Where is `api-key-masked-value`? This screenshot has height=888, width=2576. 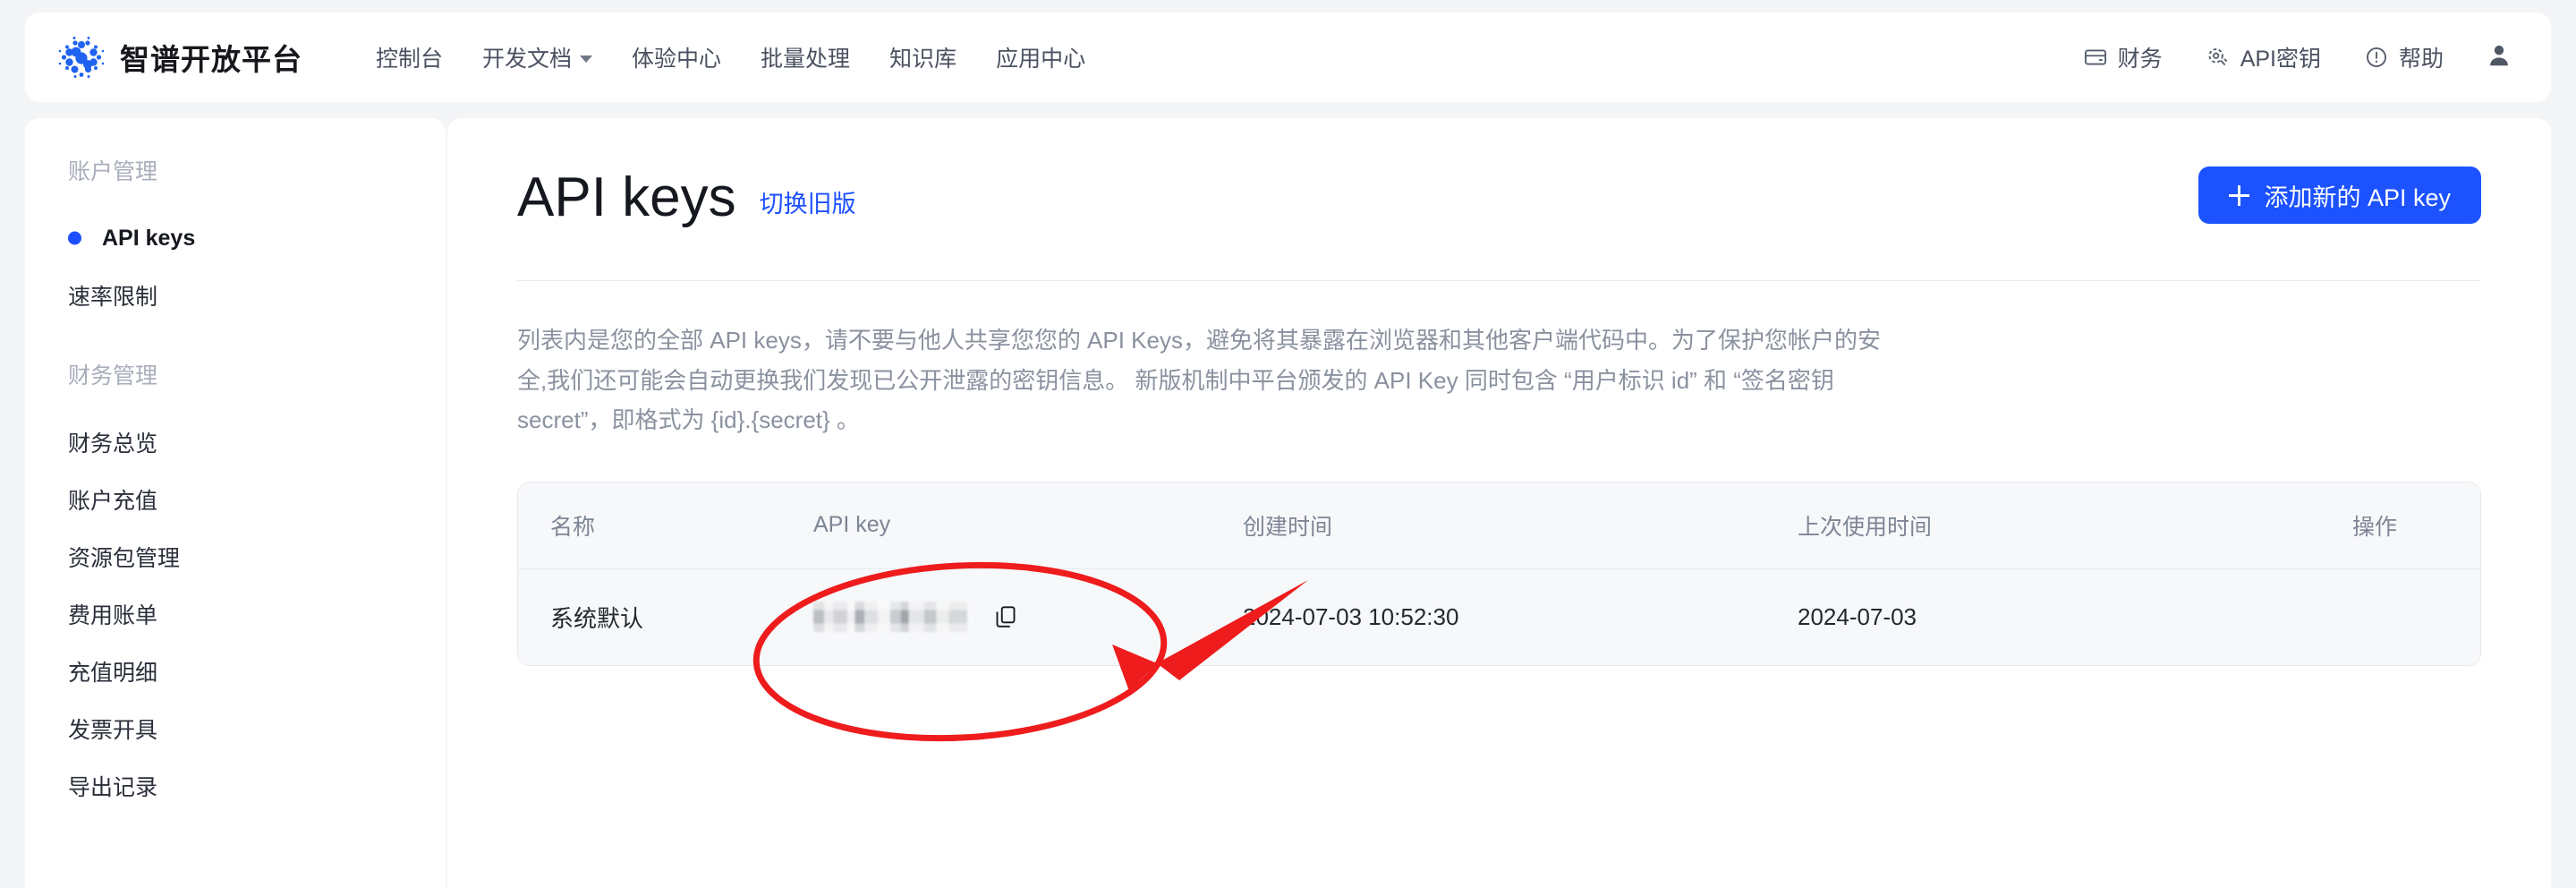
api-key-masked-value is located at coordinates (890, 617).